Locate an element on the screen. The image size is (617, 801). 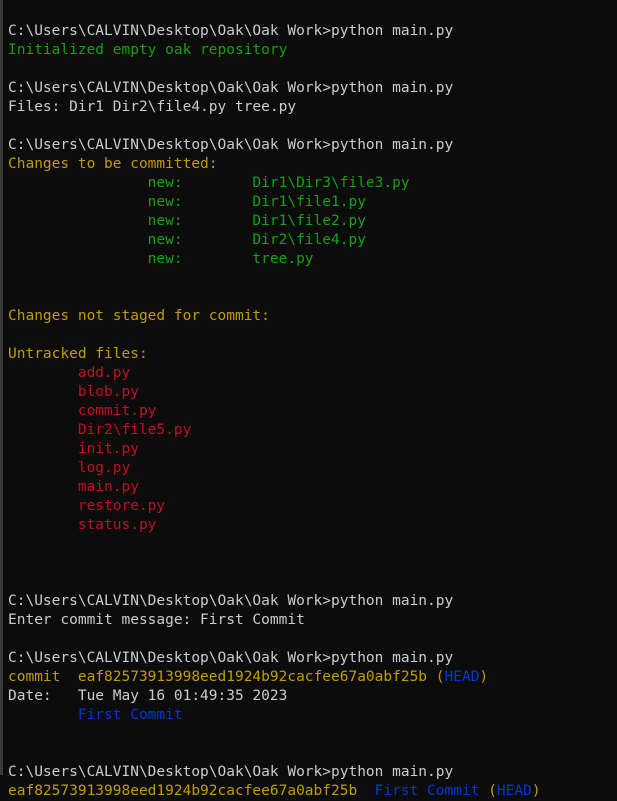
terminal-line-commit-message-input: Enter commit message: First Commit is located at coordinates (312, 620).